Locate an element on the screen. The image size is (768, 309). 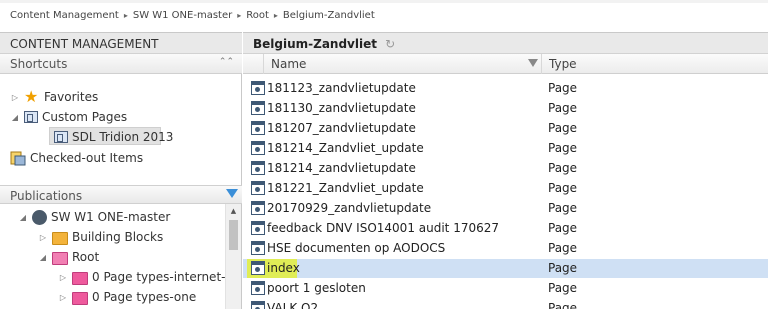
tree-item-root: ◢ Root is located at coordinates (68, 257).